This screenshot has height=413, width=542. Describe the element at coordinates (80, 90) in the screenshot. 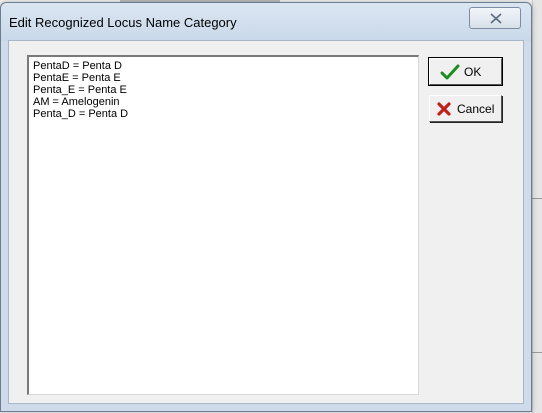

I see `memo-line: Penta_E = Penta E` at that location.